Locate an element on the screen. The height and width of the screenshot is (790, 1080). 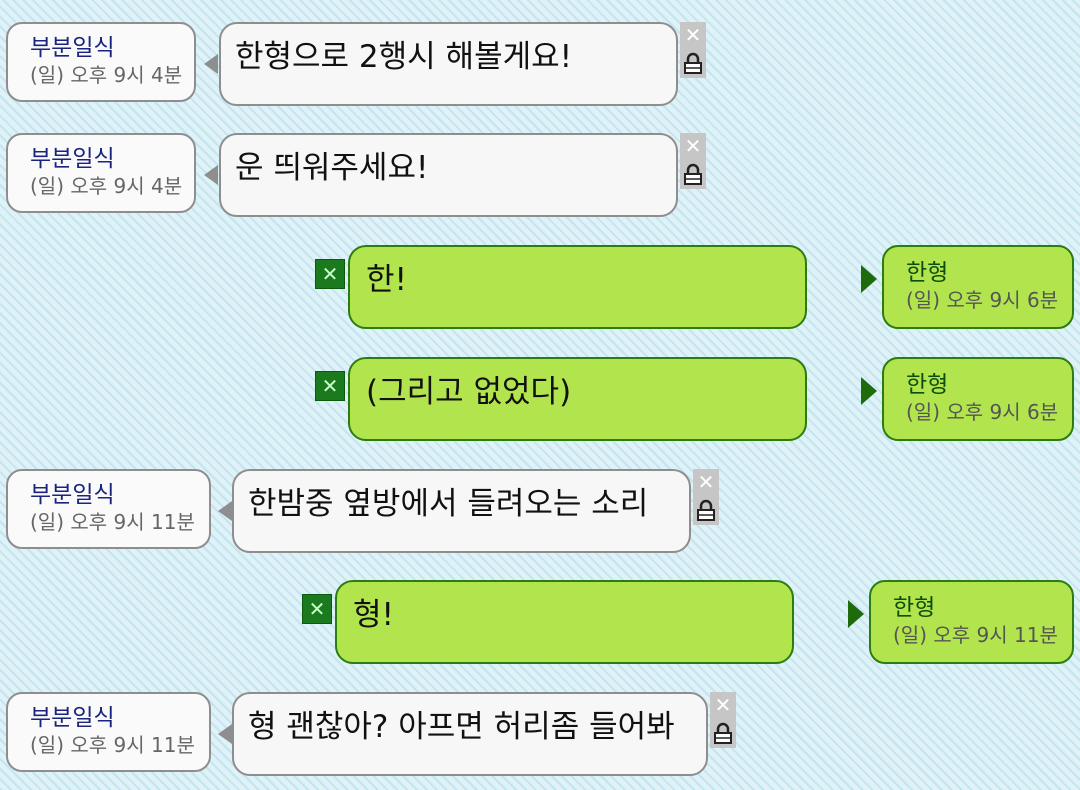
message-incoming: 부분일식 (일) 오후 9시 4분 운 띄워주세요! ✕ is located at coordinates (540, 175).